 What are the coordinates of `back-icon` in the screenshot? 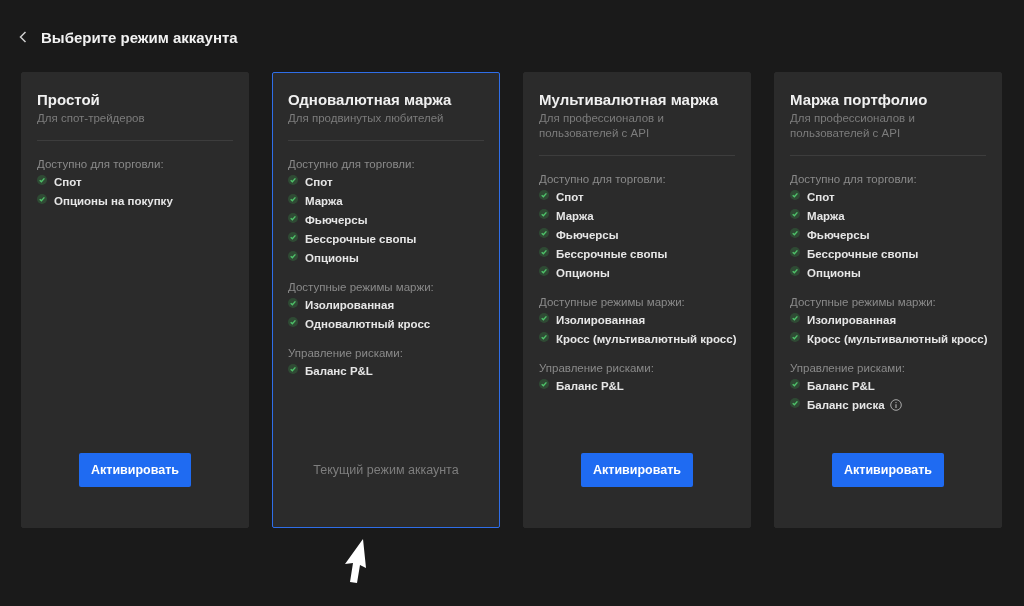 It's located at (23, 37).